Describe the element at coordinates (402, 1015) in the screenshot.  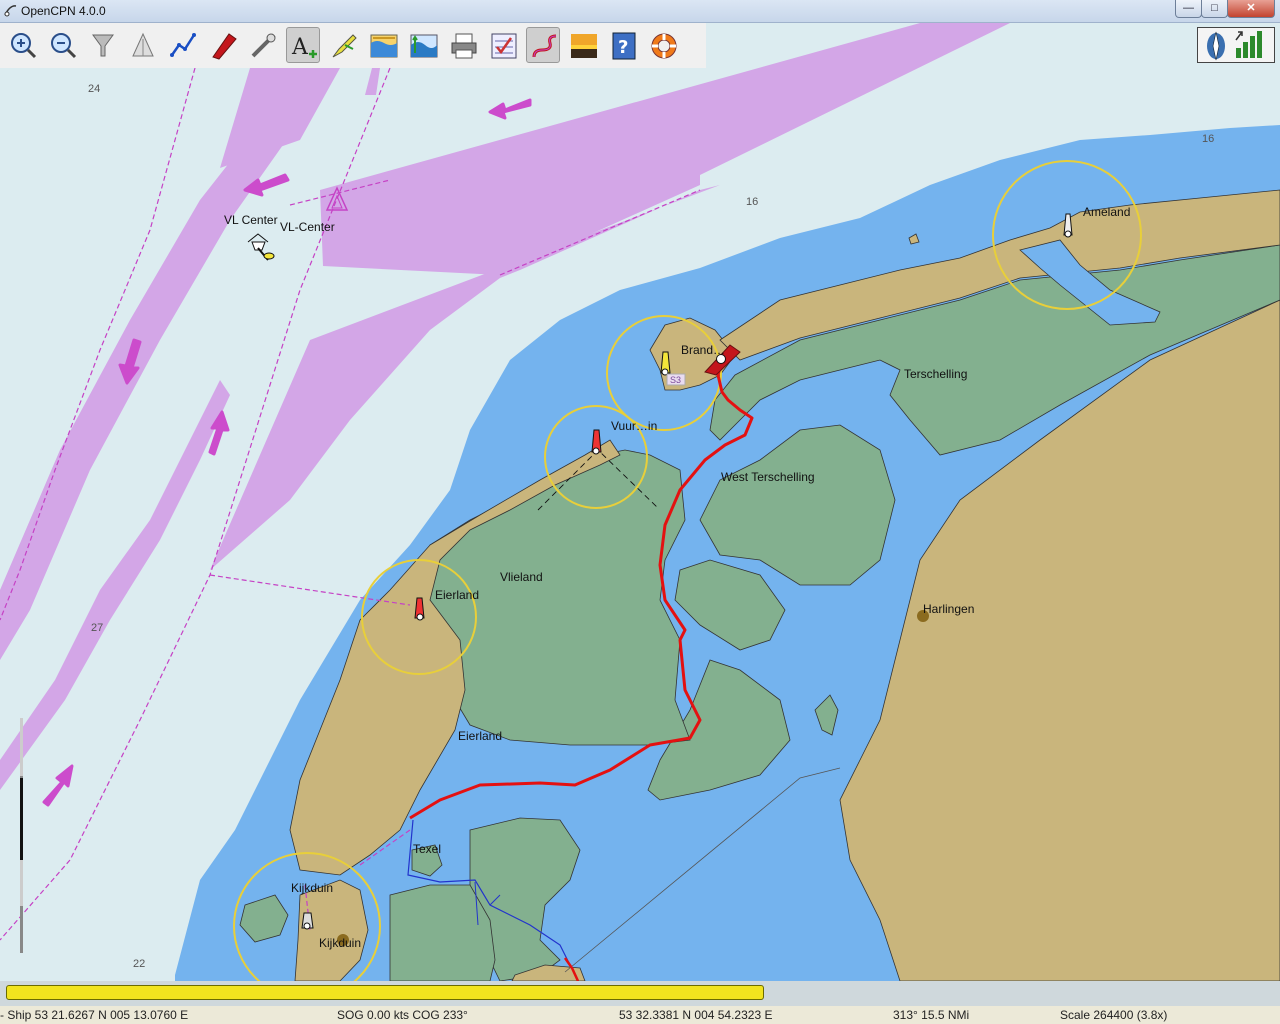
I see `sog-cog: SOG 0.00 kts COG 233°` at that location.